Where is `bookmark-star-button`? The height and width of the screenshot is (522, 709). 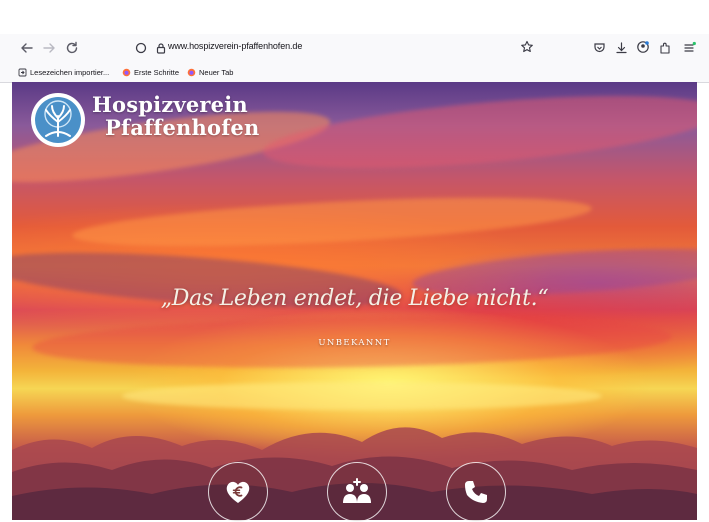
bookmark-star-button is located at coordinates (527, 47).